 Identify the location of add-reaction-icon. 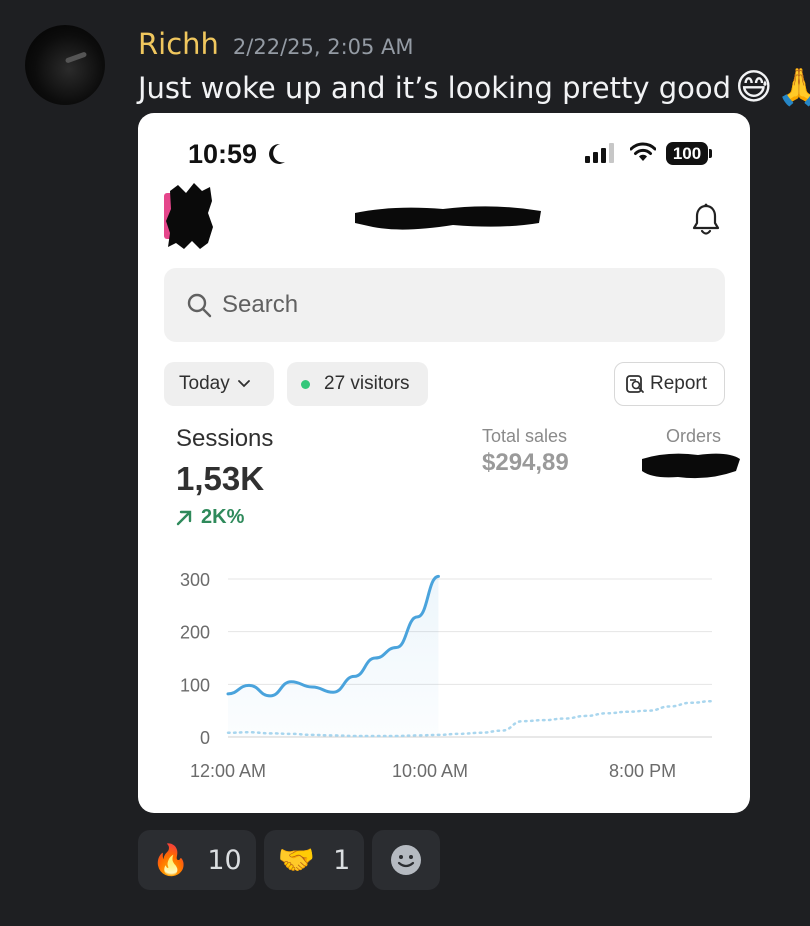
(406, 860).